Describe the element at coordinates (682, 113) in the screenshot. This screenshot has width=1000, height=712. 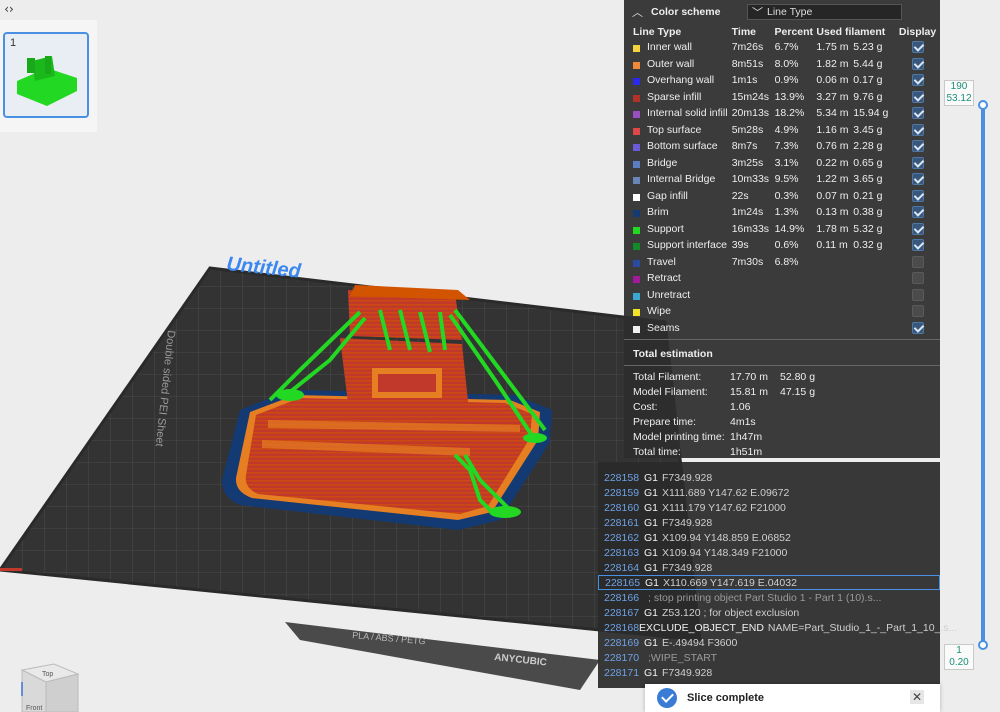
I see `legend-line-type: Internal solid infill` at that location.